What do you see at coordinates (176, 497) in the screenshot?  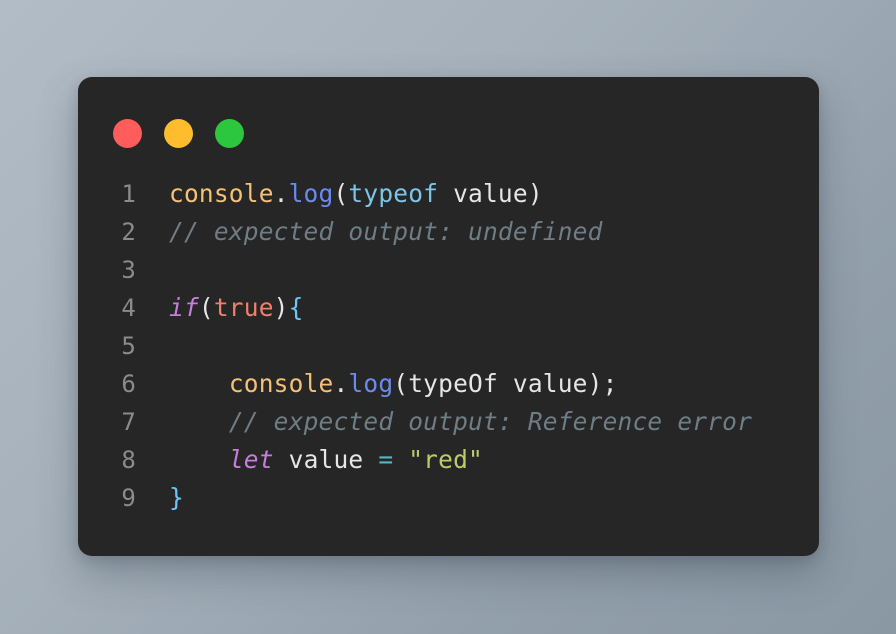 I see `code-token: }` at bounding box center [176, 497].